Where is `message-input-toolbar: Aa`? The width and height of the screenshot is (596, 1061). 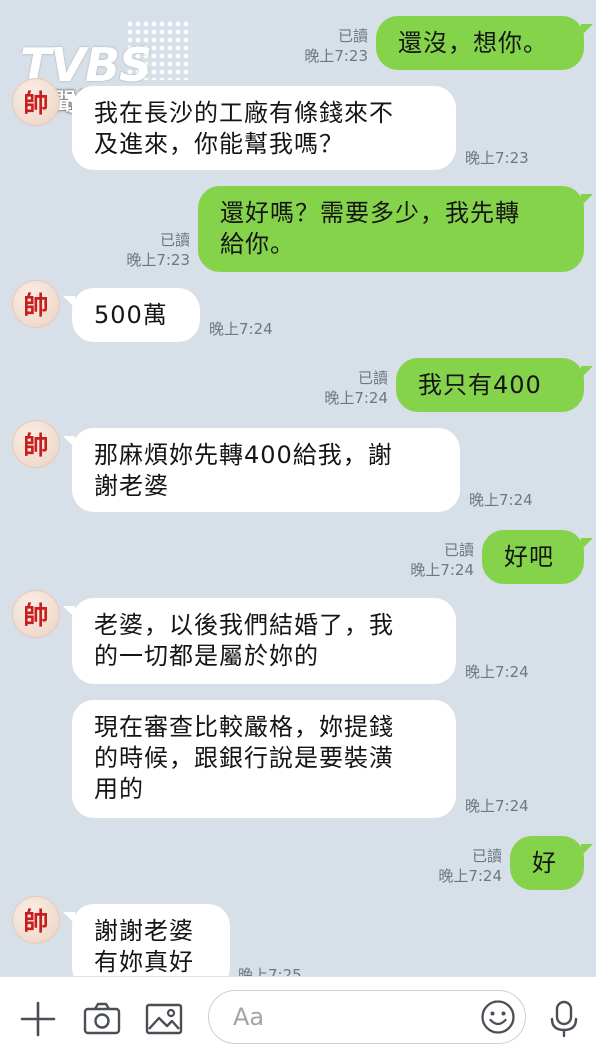
message-input-toolbar: Aa is located at coordinates (298, 1018).